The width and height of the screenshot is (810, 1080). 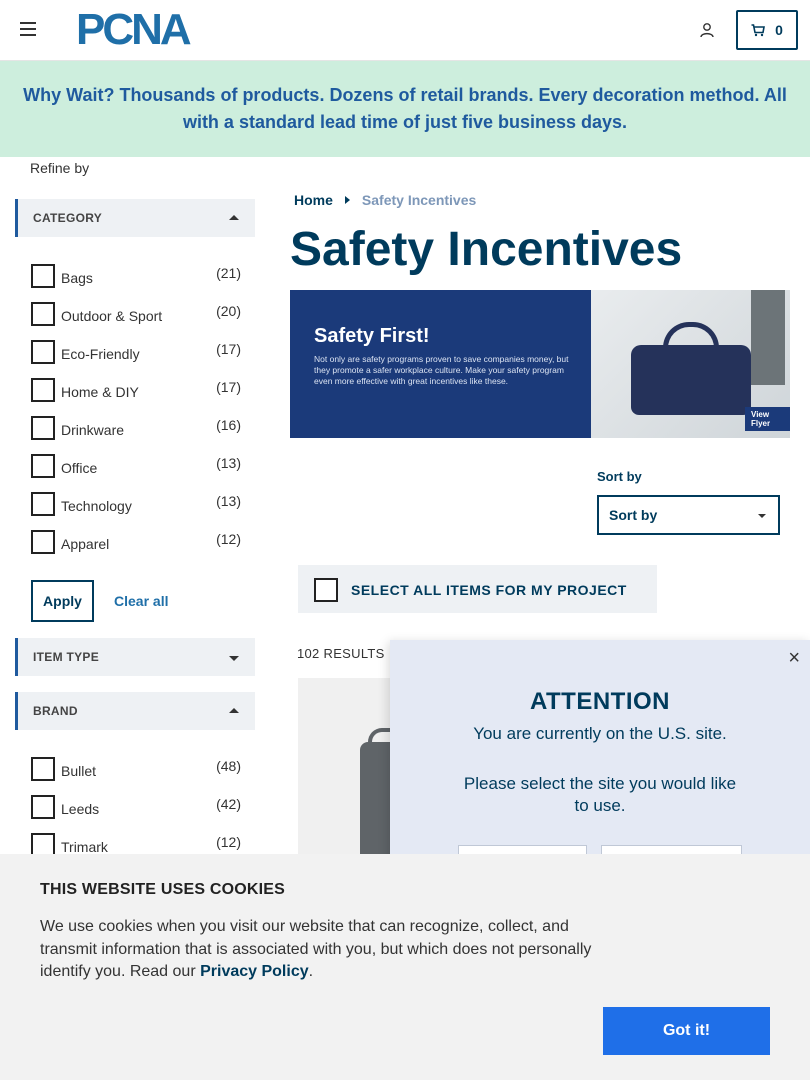 I want to click on sort-select: Sort by, so click(x=688, y=515).